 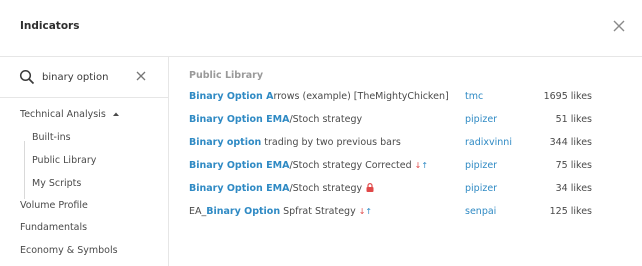 I want to click on likes-count: 344 likes, so click(x=570, y=142).